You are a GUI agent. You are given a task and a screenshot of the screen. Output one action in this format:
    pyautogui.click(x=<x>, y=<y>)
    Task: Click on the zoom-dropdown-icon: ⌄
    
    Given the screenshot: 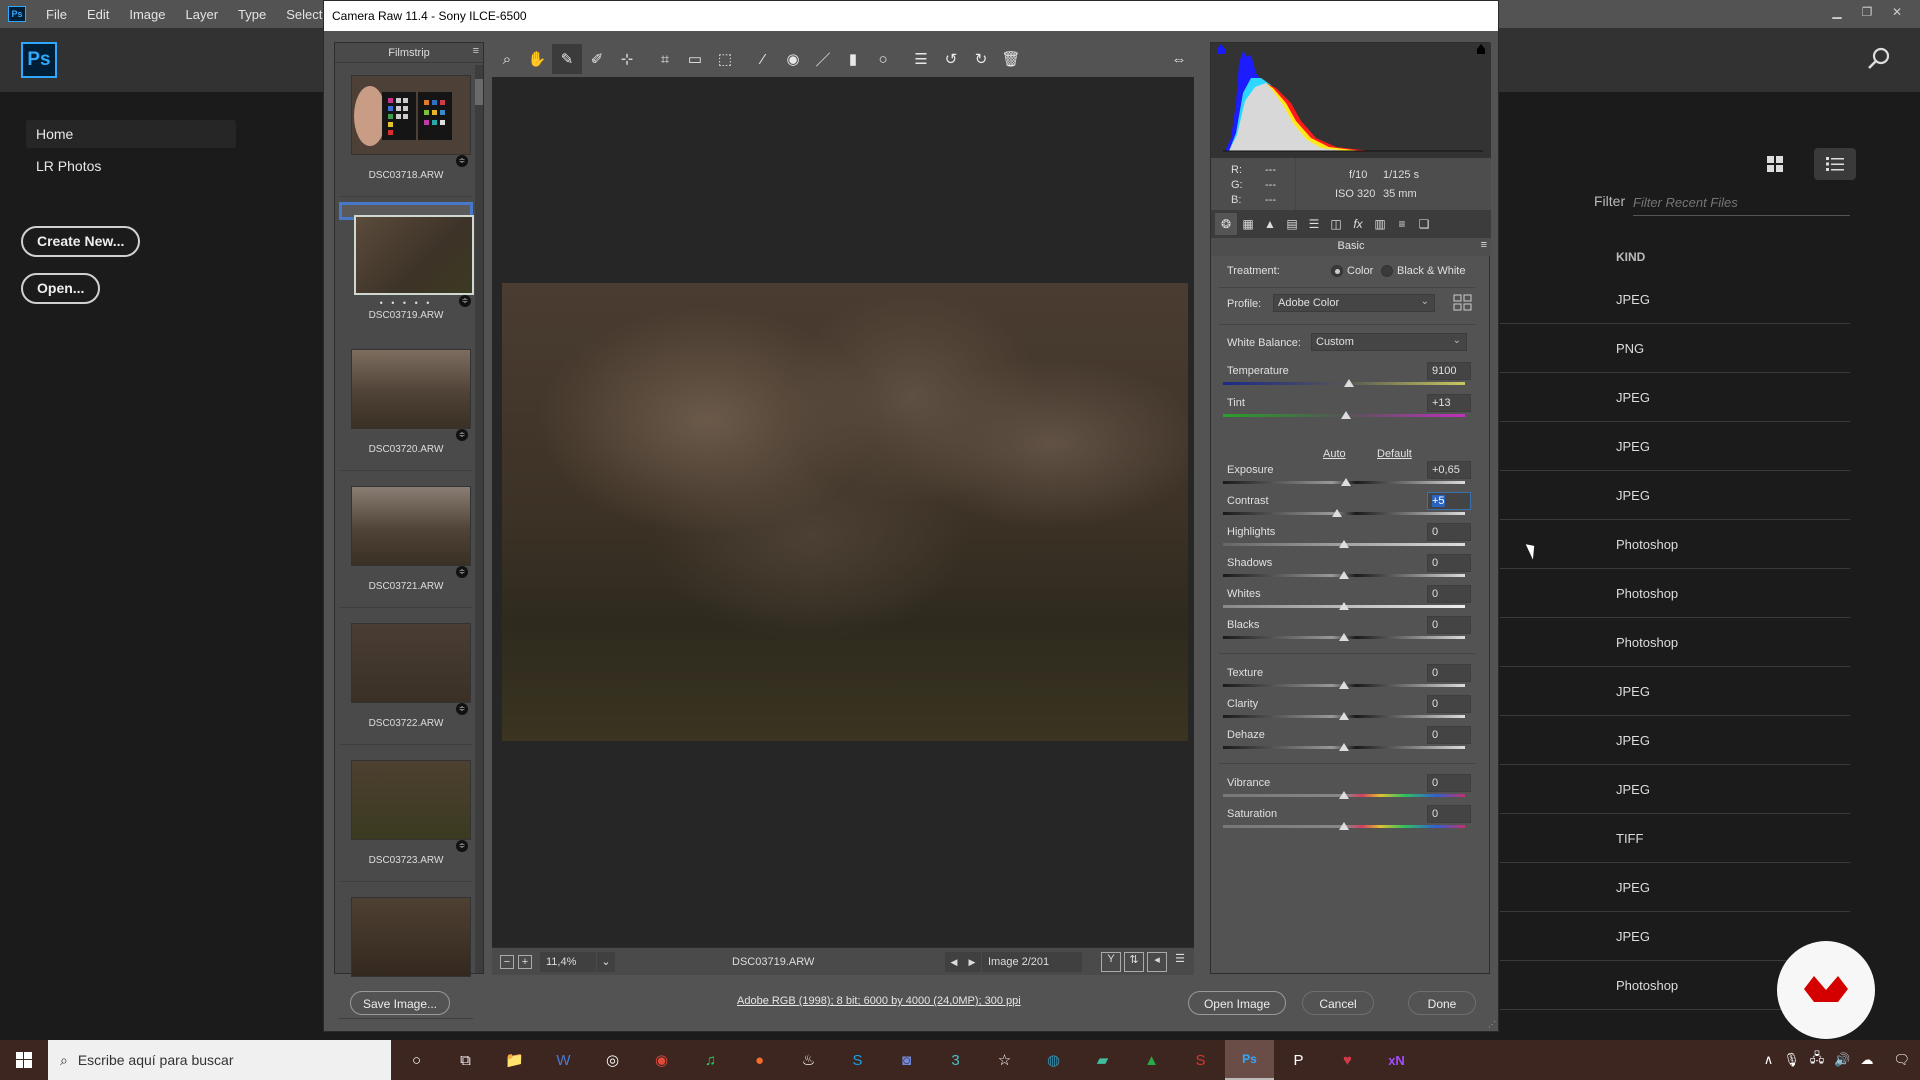 What is the action you would take?
    pyautogui.click(x=606, y=961)
    